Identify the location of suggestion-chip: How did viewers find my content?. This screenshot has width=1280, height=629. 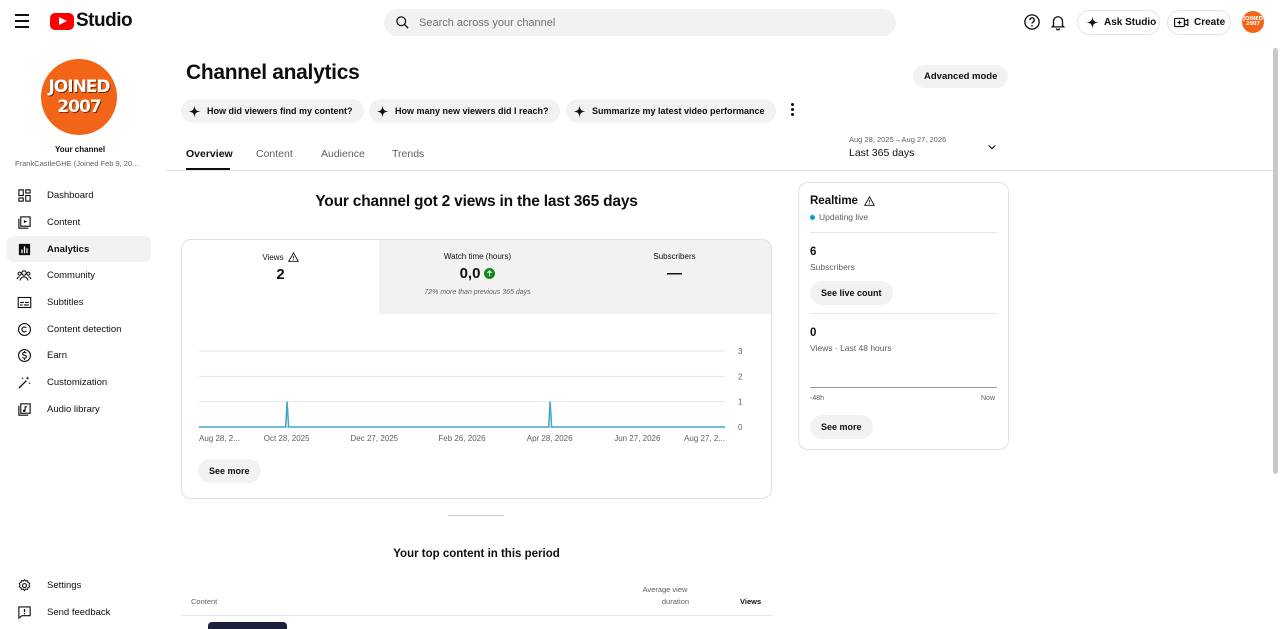
(272, 111).